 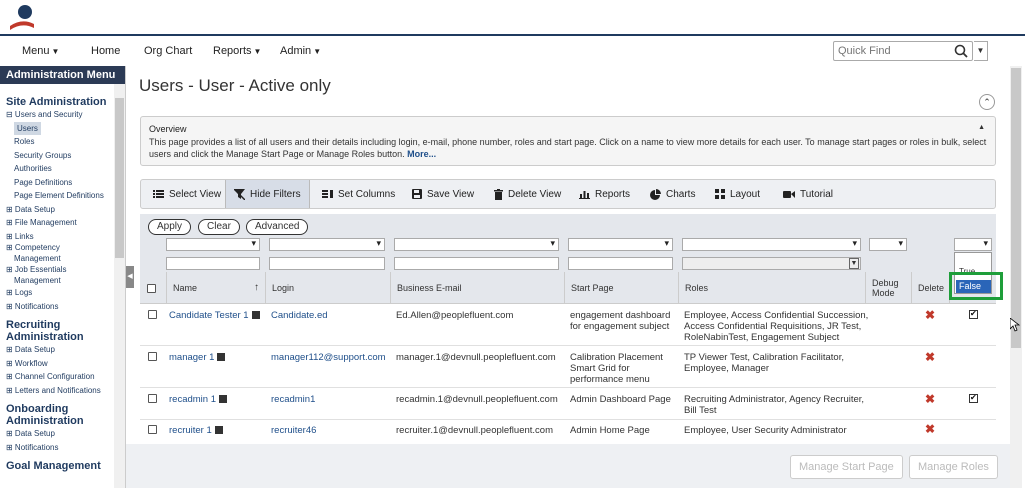 What do you see at coordinates (930, 288) in the screenshot?
I see `column-header-delete: Delete` at bounding box center [930, 288].